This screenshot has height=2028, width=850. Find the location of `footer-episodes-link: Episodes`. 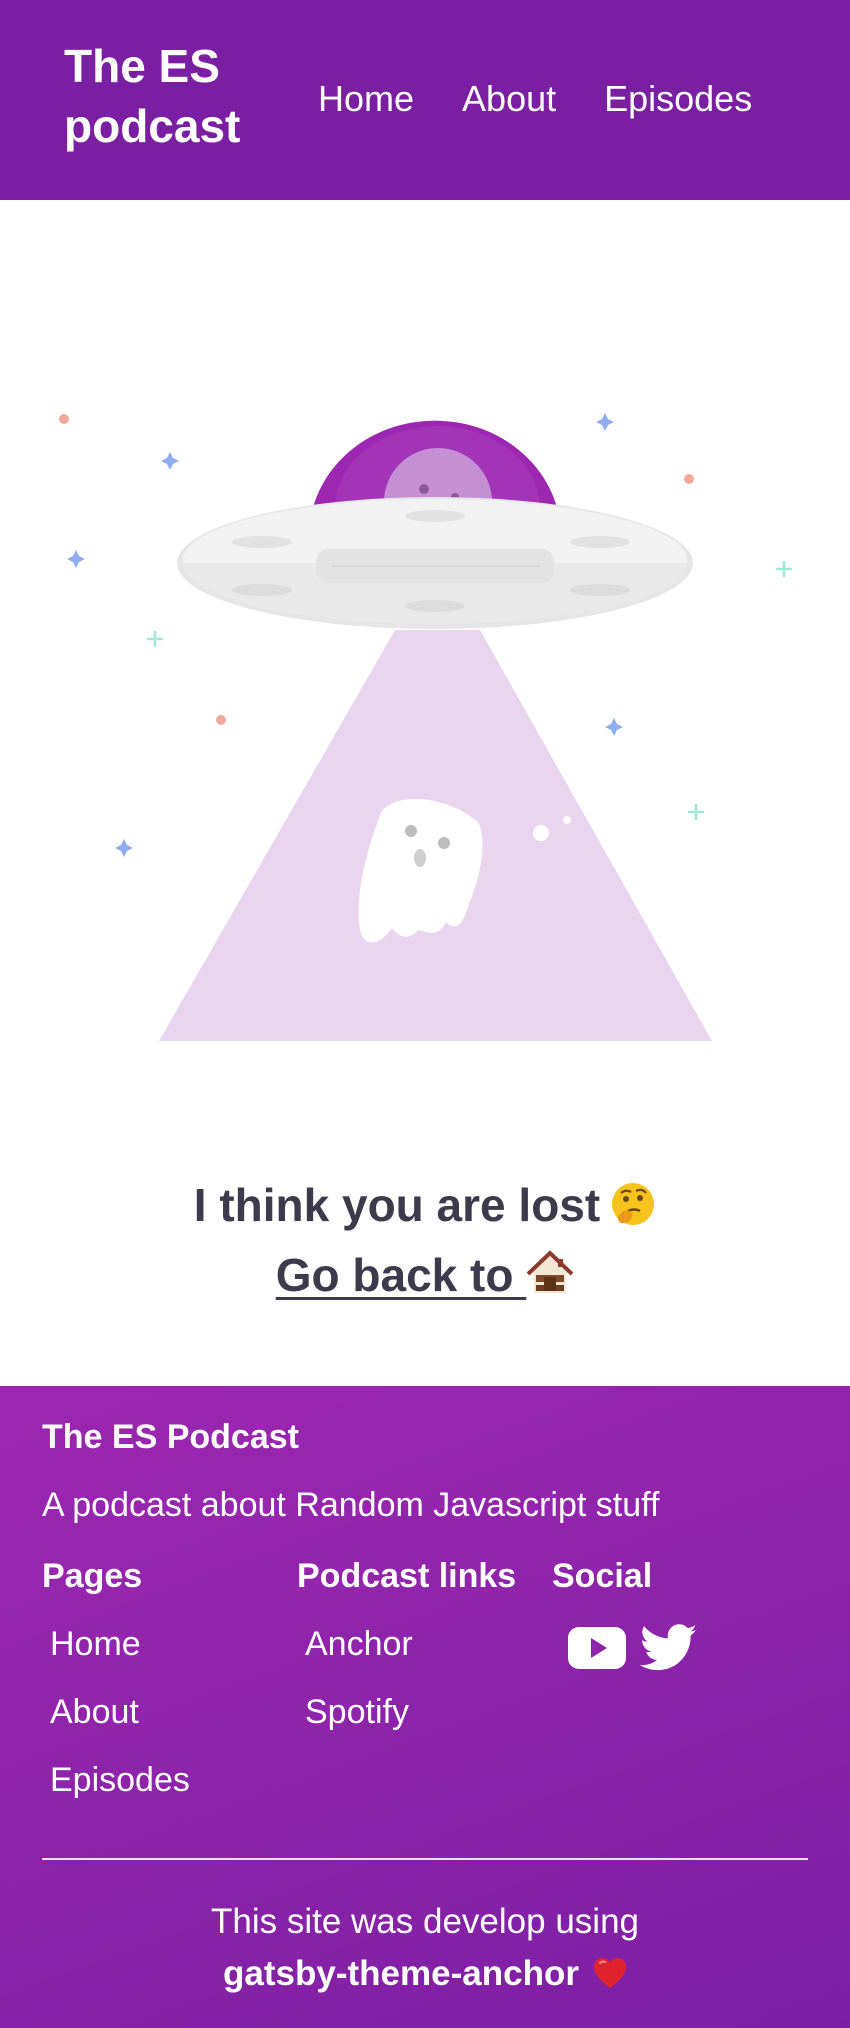

footer-episodes-link: Episodes is located at coordinates (120, 1780).